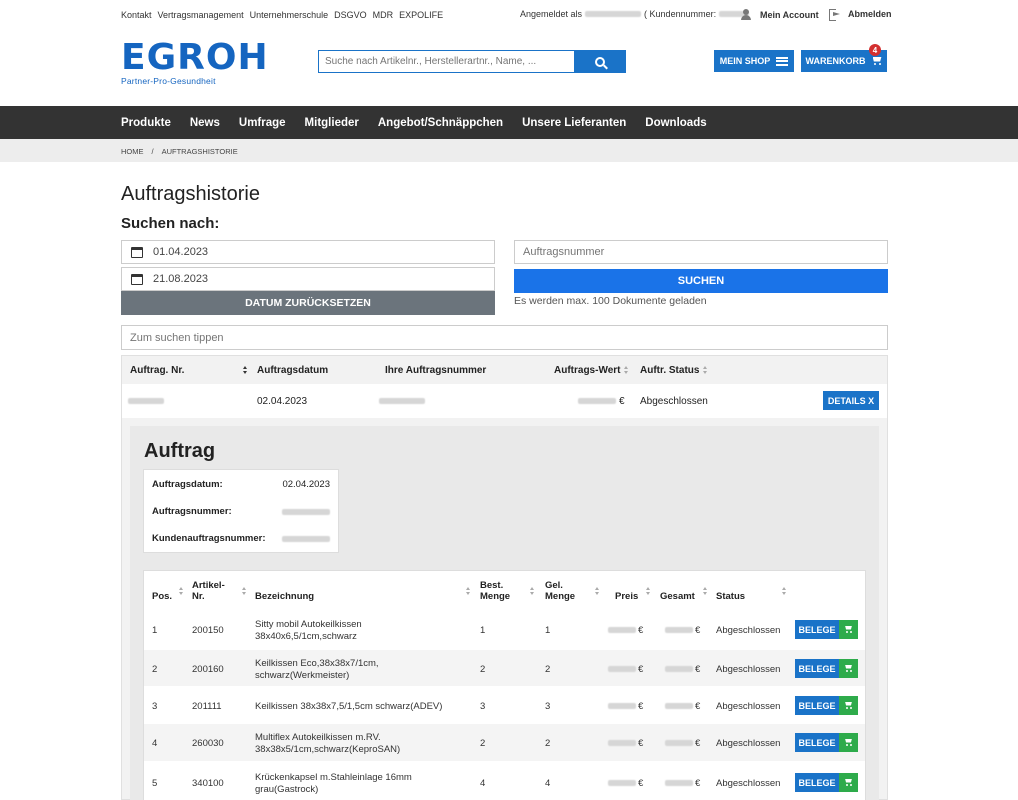 This screenshot has height=800, width=1018. Describe the element at coordinates (834, 15) in the screenshot. I see `logout-icon` at that location.